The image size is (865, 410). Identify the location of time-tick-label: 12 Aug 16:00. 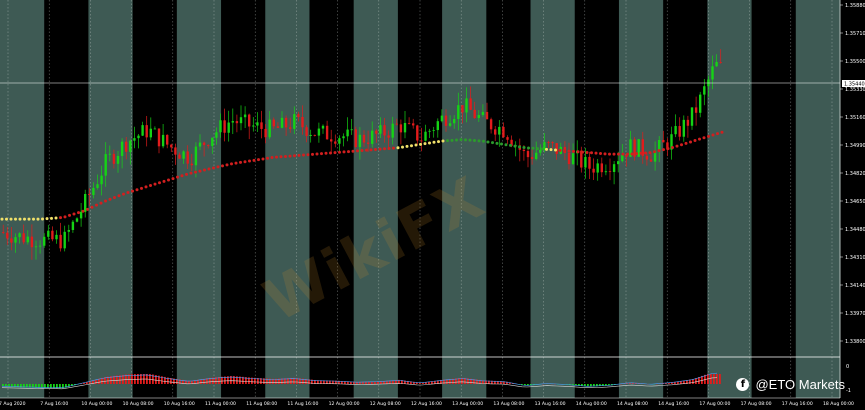
(426, 404).